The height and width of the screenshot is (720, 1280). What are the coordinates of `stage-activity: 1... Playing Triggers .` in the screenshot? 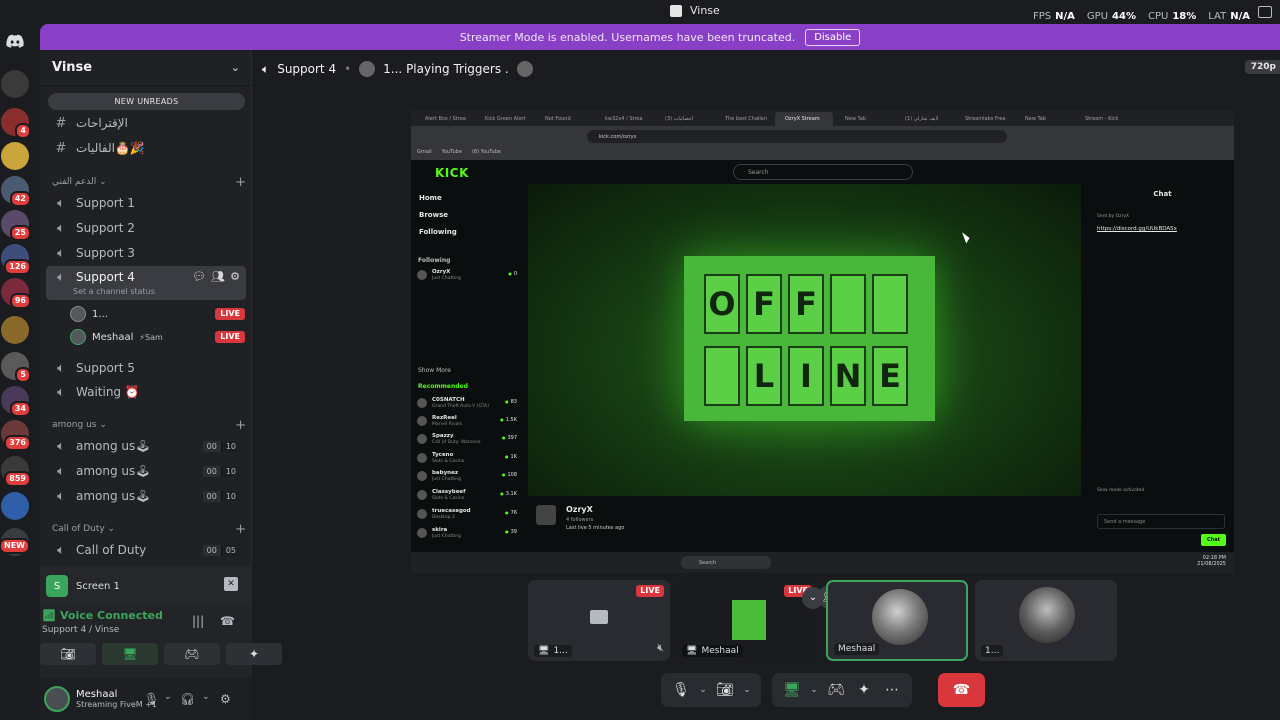 It's located at (446, 69).